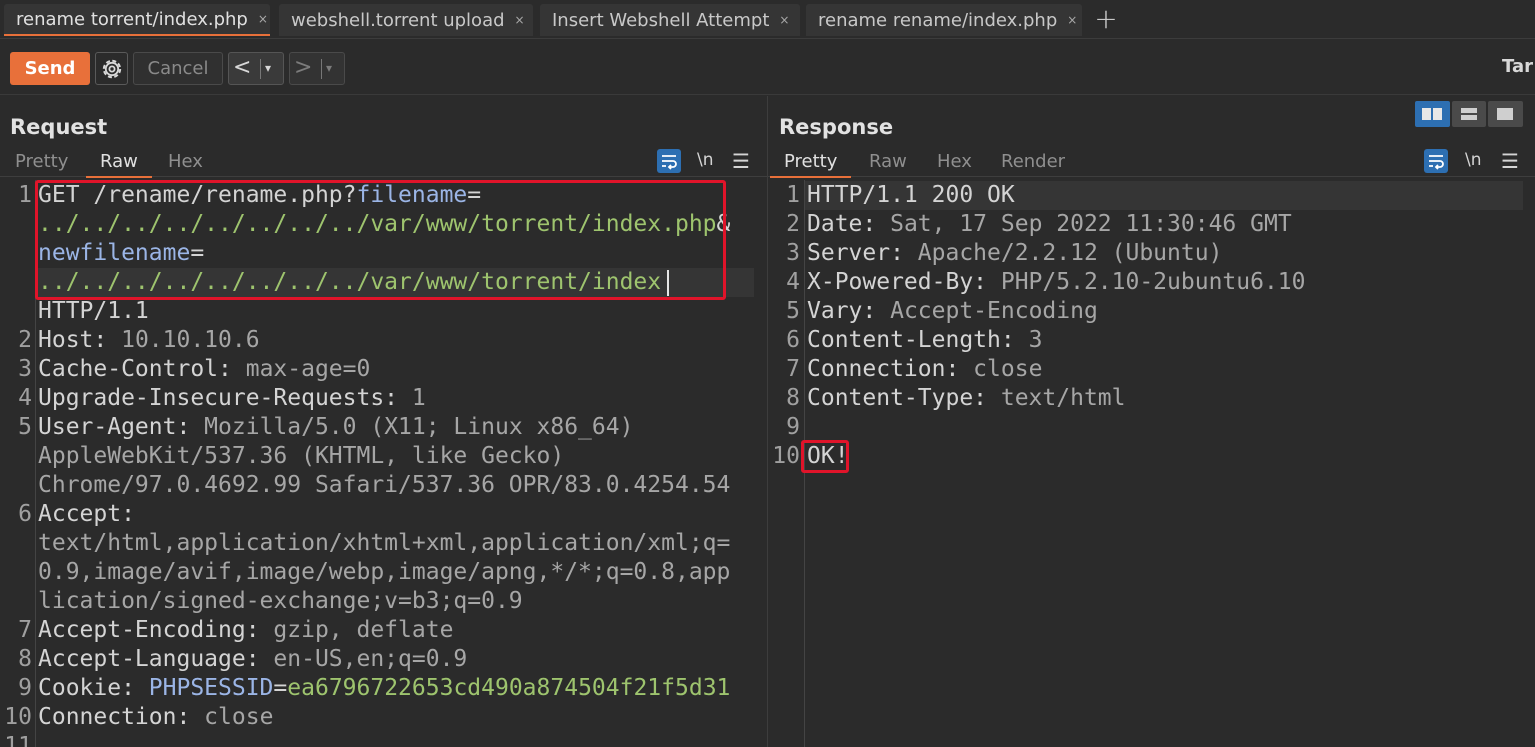 The image size is (1535, 747). I want to click on header-line: Accept:, so click(86, 514).